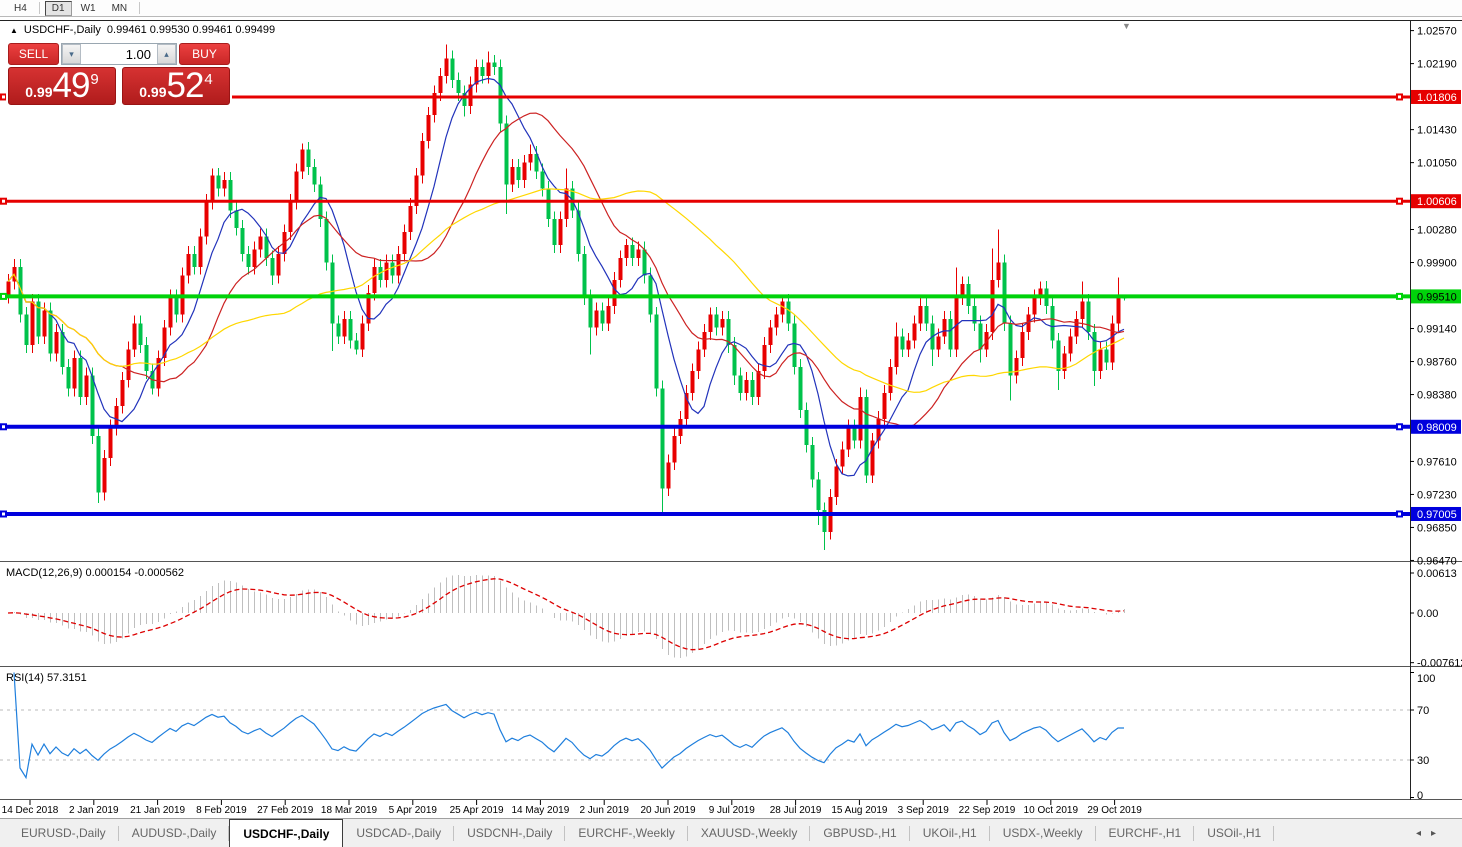  What do you see at coordinates (604, 810) in the screenshot?
I see `date-label: 2 Jun 2019` at bounding box center [604, 810].